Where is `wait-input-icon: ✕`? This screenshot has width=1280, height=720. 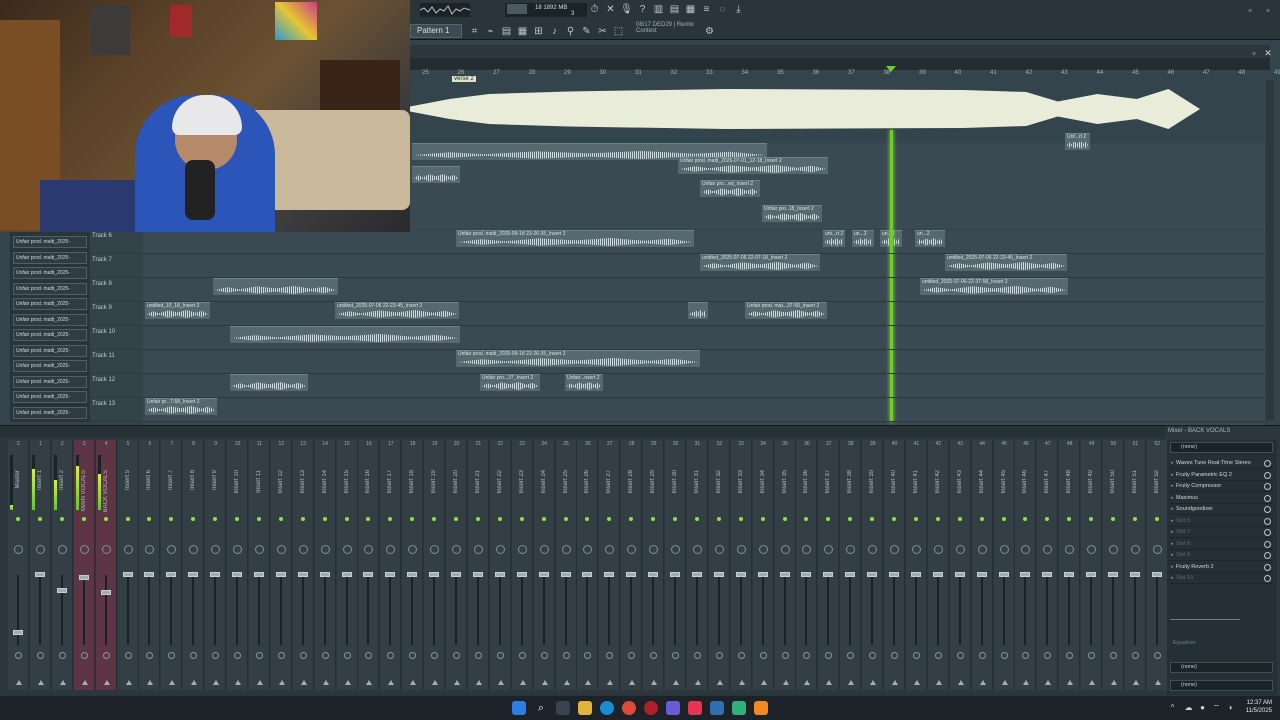 wait-input-icon: ✕ is located at coordinates (610, 9).